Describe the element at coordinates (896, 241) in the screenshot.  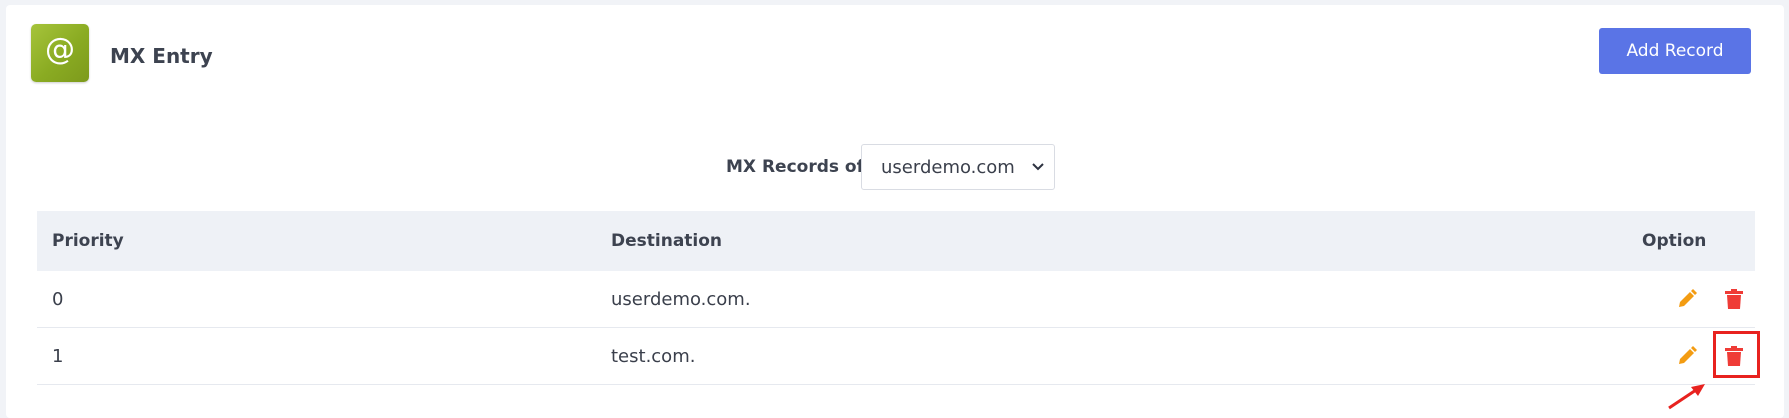
I see `table-header: Priority Destination Option` at that location.